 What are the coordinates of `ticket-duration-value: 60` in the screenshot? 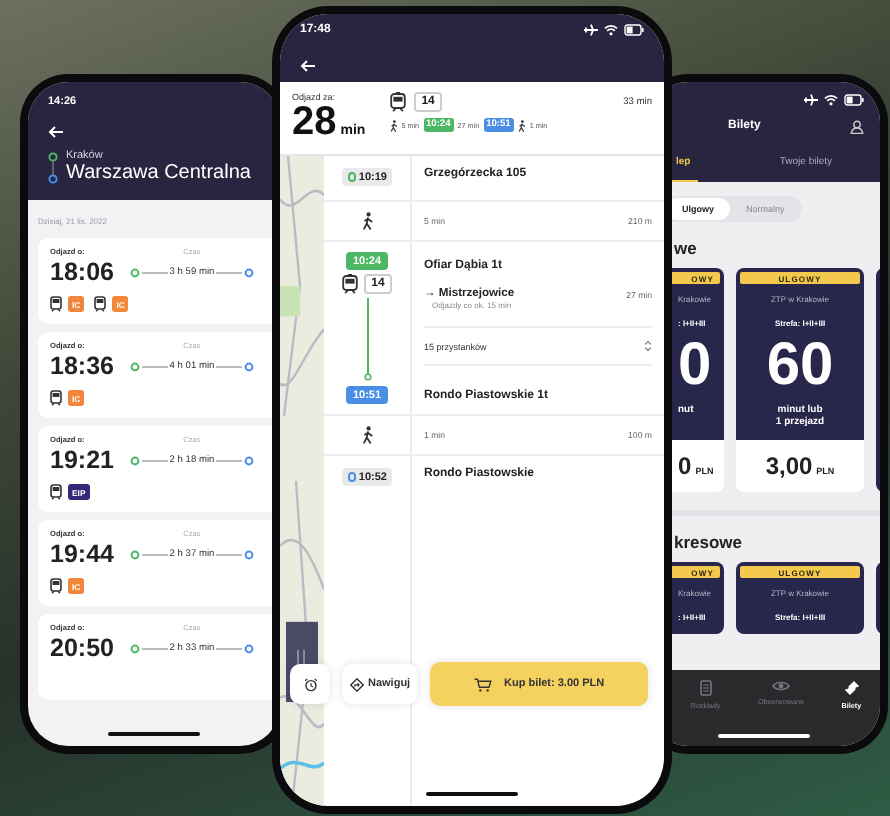 It's located at (800, 366).